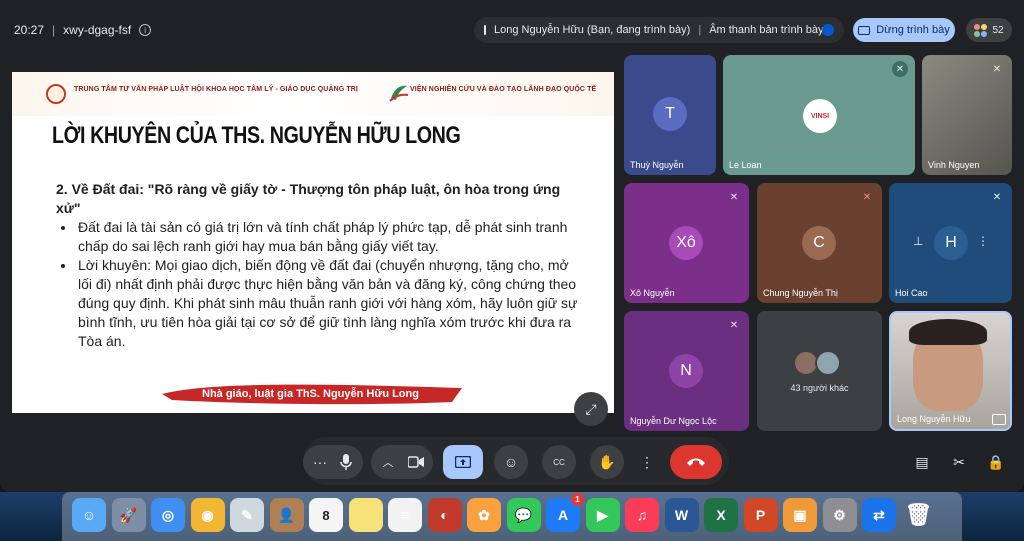 Image resolution: width=1024 pixels, height=541 pixels. Describe the element at coordinates (879, 515) in the screenshot. I see `dock-teamviewer-icon: ⇄` at that location.